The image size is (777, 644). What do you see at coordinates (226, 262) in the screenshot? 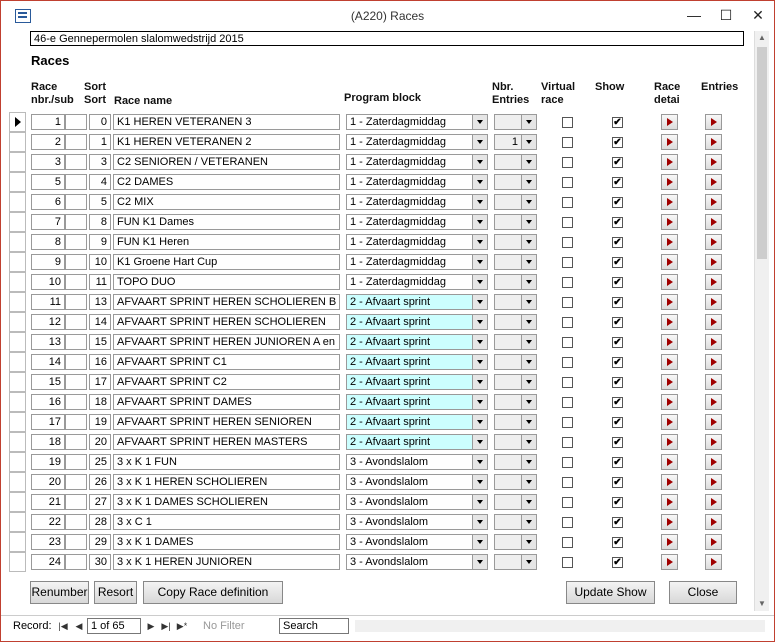
I see `race-name-field: K1 Groene Hart Cup` at bounding box center [226, 262].